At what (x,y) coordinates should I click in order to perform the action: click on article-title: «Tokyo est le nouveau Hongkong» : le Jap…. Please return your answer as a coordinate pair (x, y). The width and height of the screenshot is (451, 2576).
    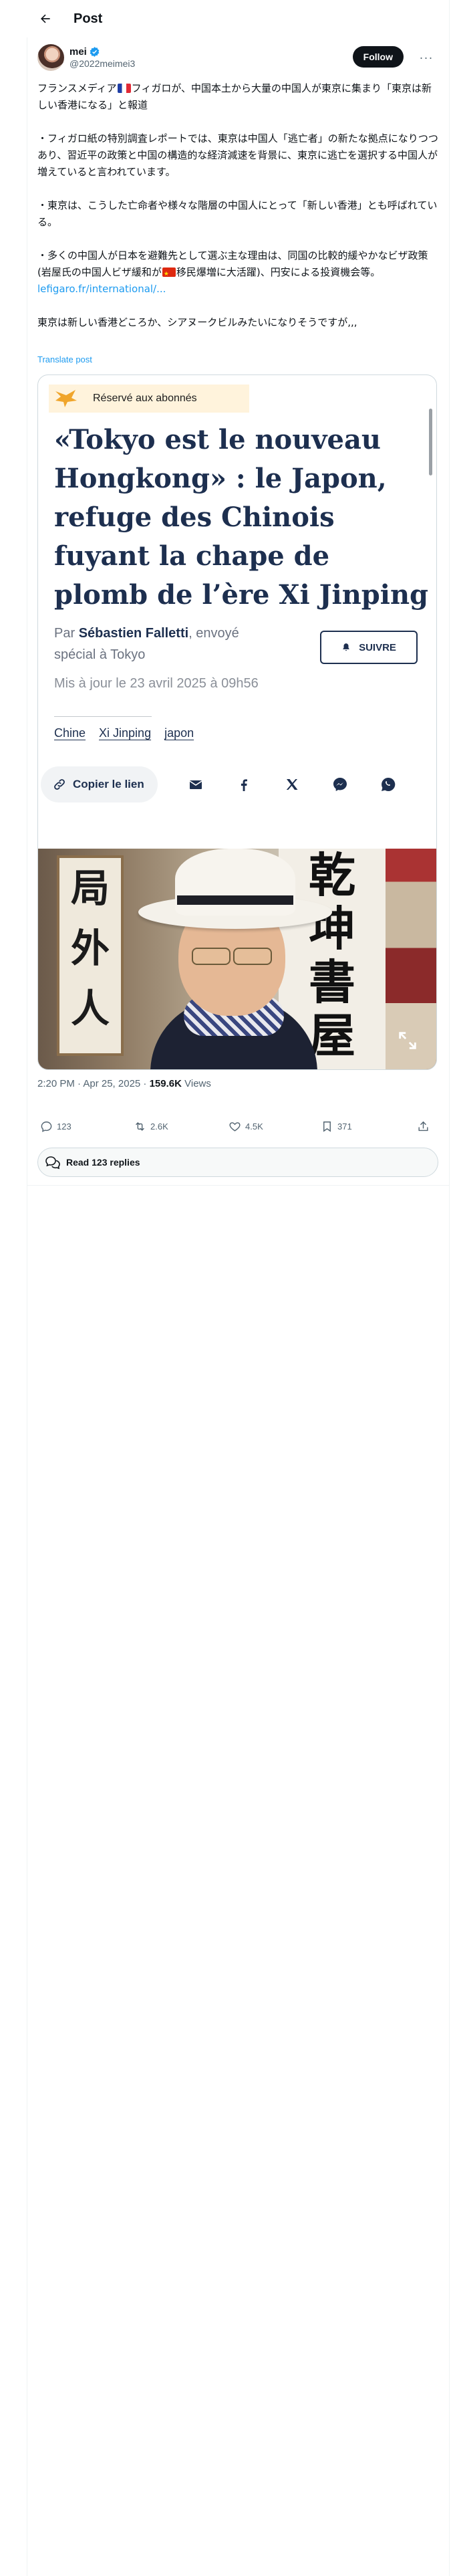
    Looking at the image, I should click on (241, 517).